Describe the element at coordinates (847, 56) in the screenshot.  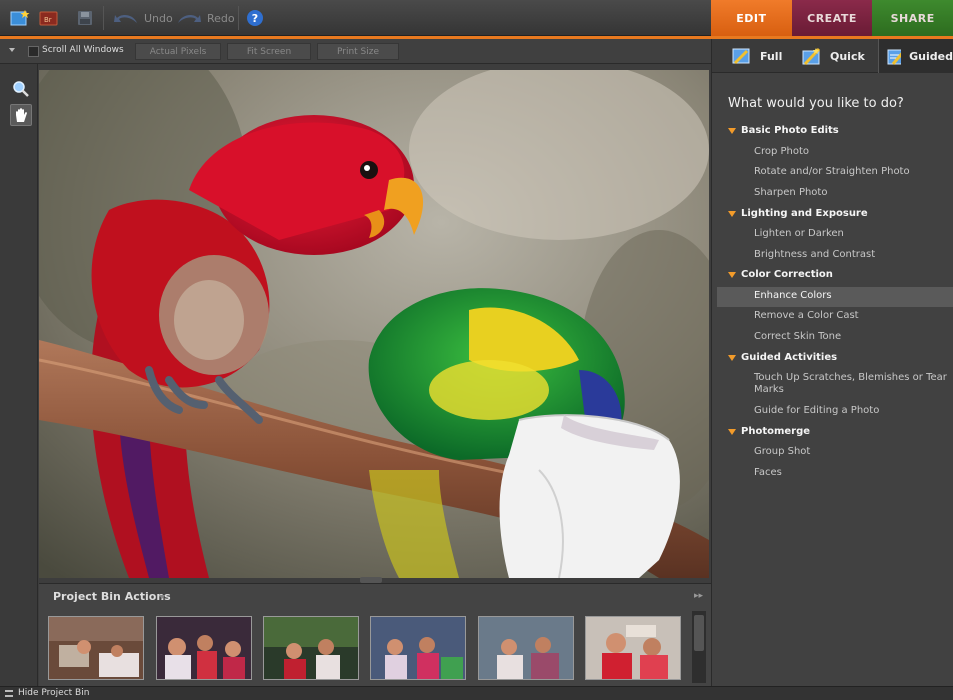
I see `quick-fix-label: Quick` at that location.